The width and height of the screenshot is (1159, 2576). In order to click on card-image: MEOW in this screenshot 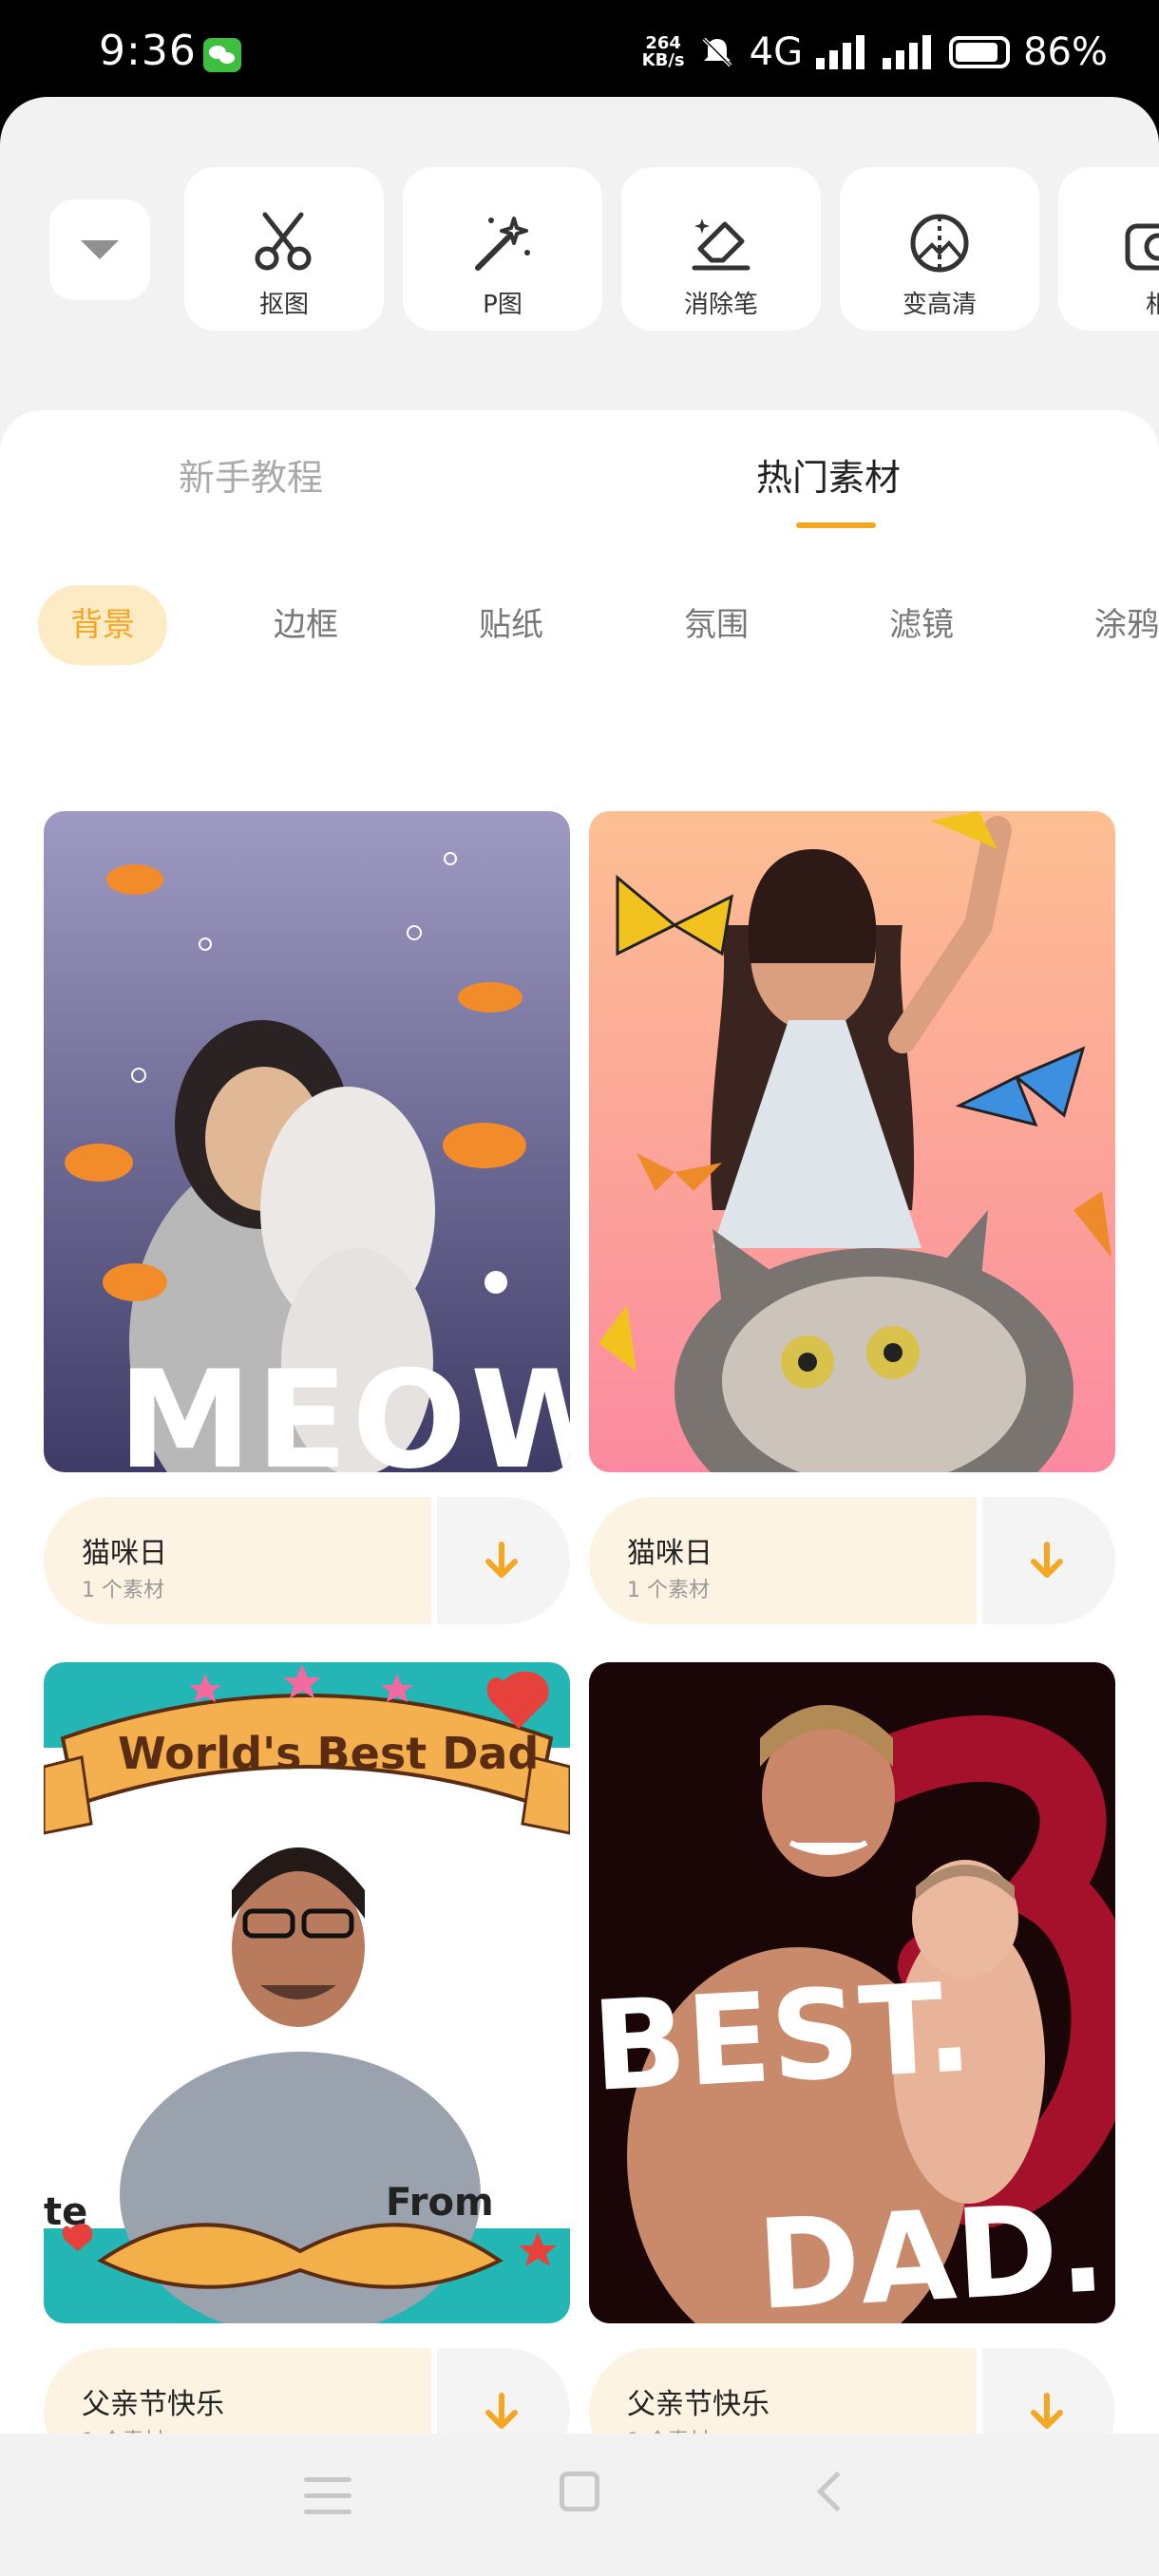, I will do `click(307, 1141)`.